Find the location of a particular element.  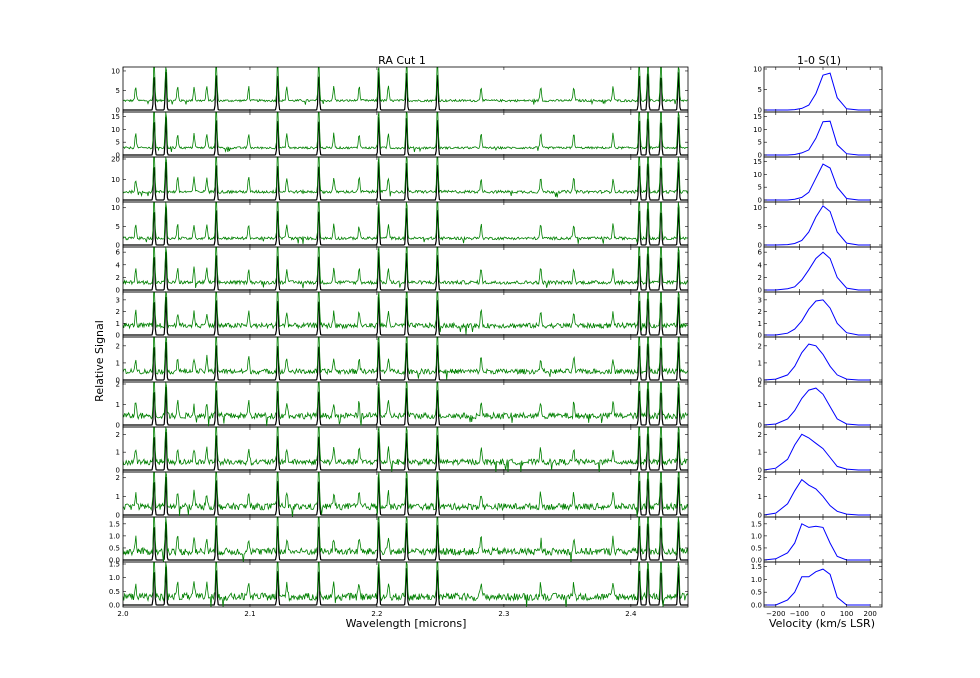

spectrum-panel-2: 051015 is located at coordinates (400, 135).